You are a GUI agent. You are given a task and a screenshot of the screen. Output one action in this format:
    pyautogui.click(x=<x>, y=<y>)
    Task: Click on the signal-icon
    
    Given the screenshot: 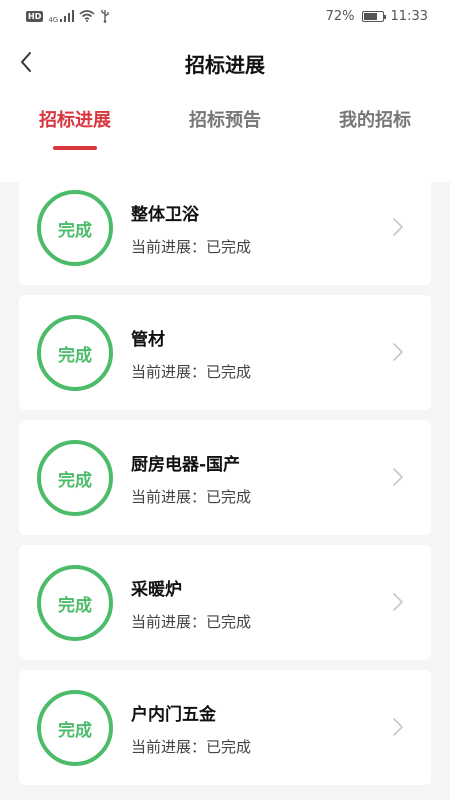 What is the action you would take?
    pyautogui.click(x=67, y=16)
    